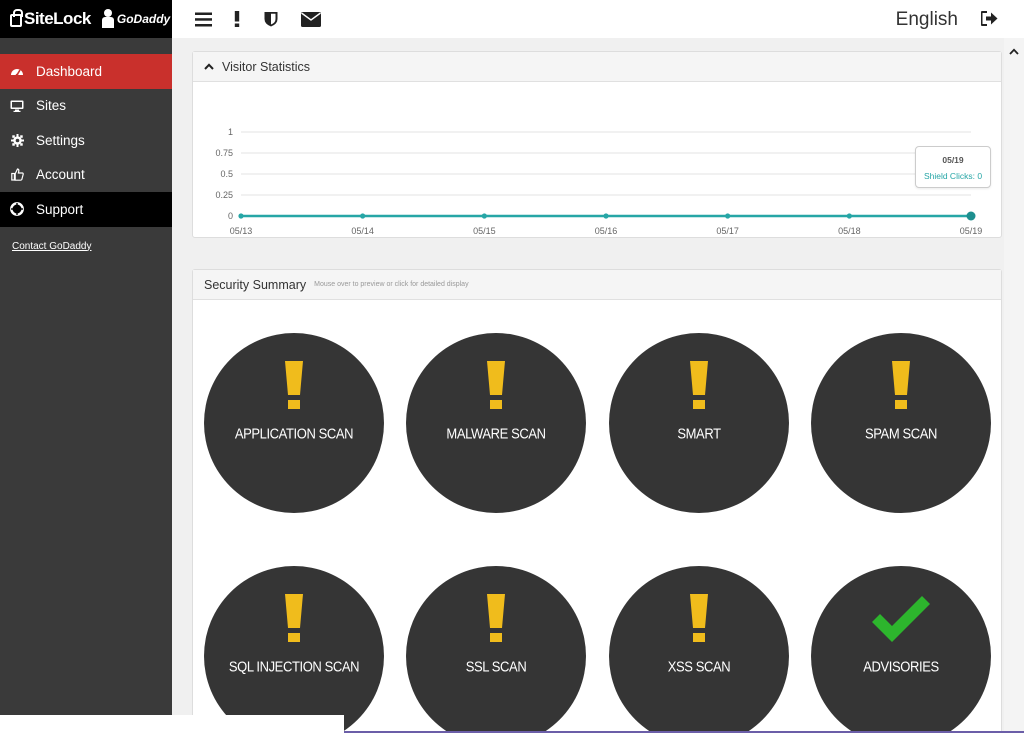 The width and height of the screenshot is (1024, 733). I want to click on scroll-up-arrow-icon, so click(1014, 51).